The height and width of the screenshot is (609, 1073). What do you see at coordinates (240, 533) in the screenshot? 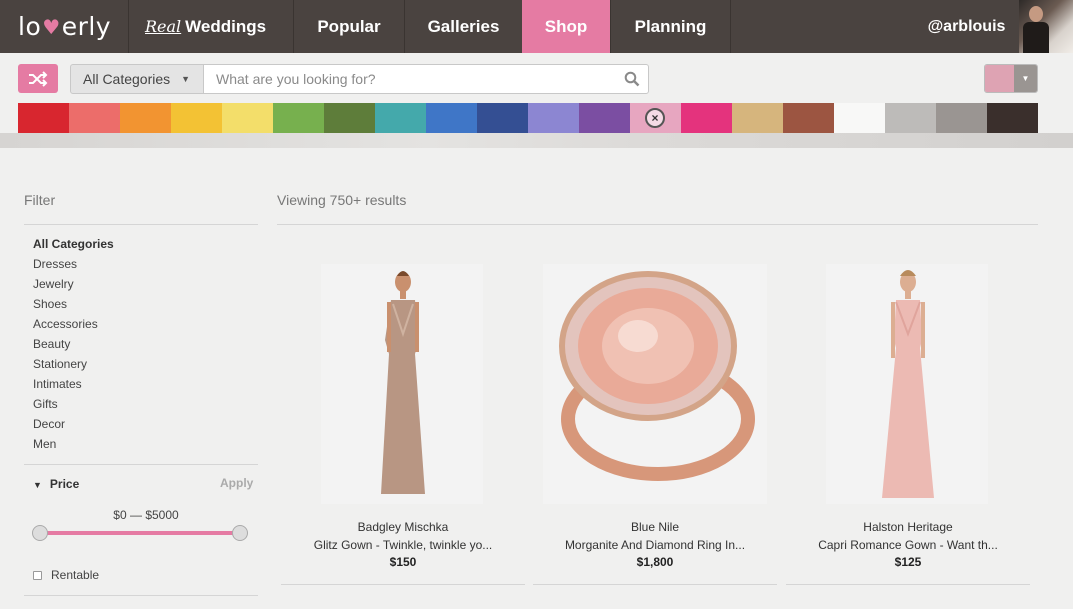
I see `price-slider-max-handle` at bounding box center [240, 533].